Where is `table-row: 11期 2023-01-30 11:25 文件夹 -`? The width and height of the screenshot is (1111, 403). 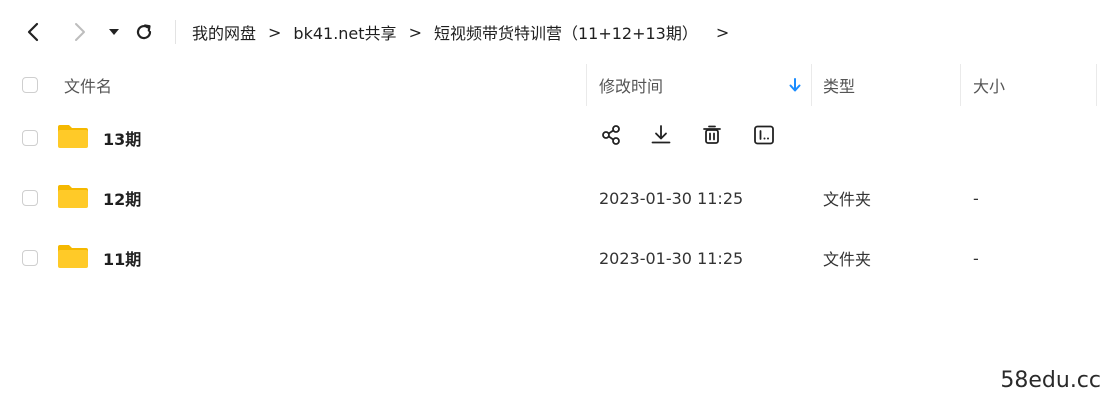 table-row: 11期 2023-01-30 11:25 文件夹 - is located at coordinates (555, 258).